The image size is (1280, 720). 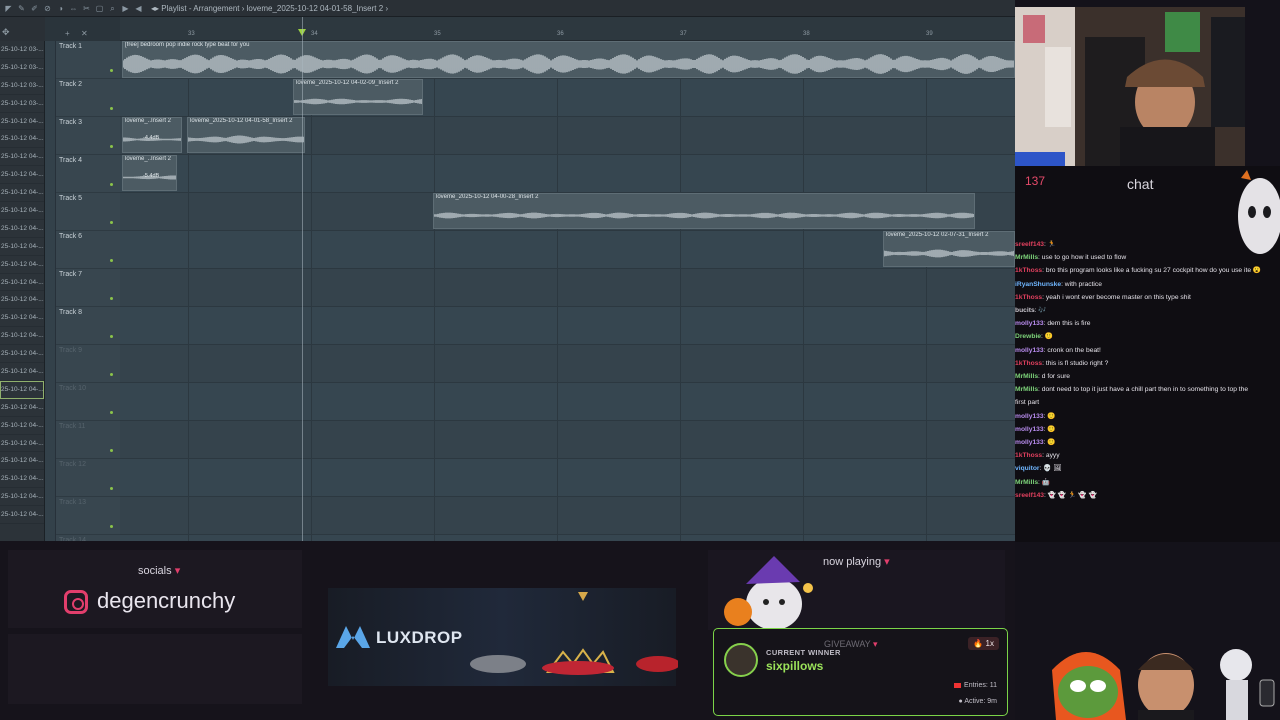 What do you see at coordinates (84, 33) in the screenshot?
I see `close-icon: ✕` at bounding box center [84, 33].